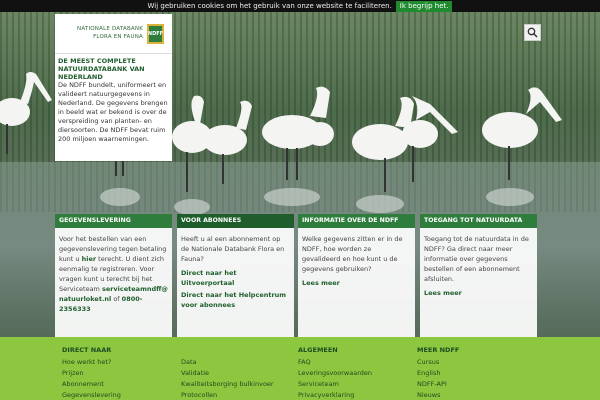  I want to click on logo-mark-icon: NDFF, so click(155, 34).